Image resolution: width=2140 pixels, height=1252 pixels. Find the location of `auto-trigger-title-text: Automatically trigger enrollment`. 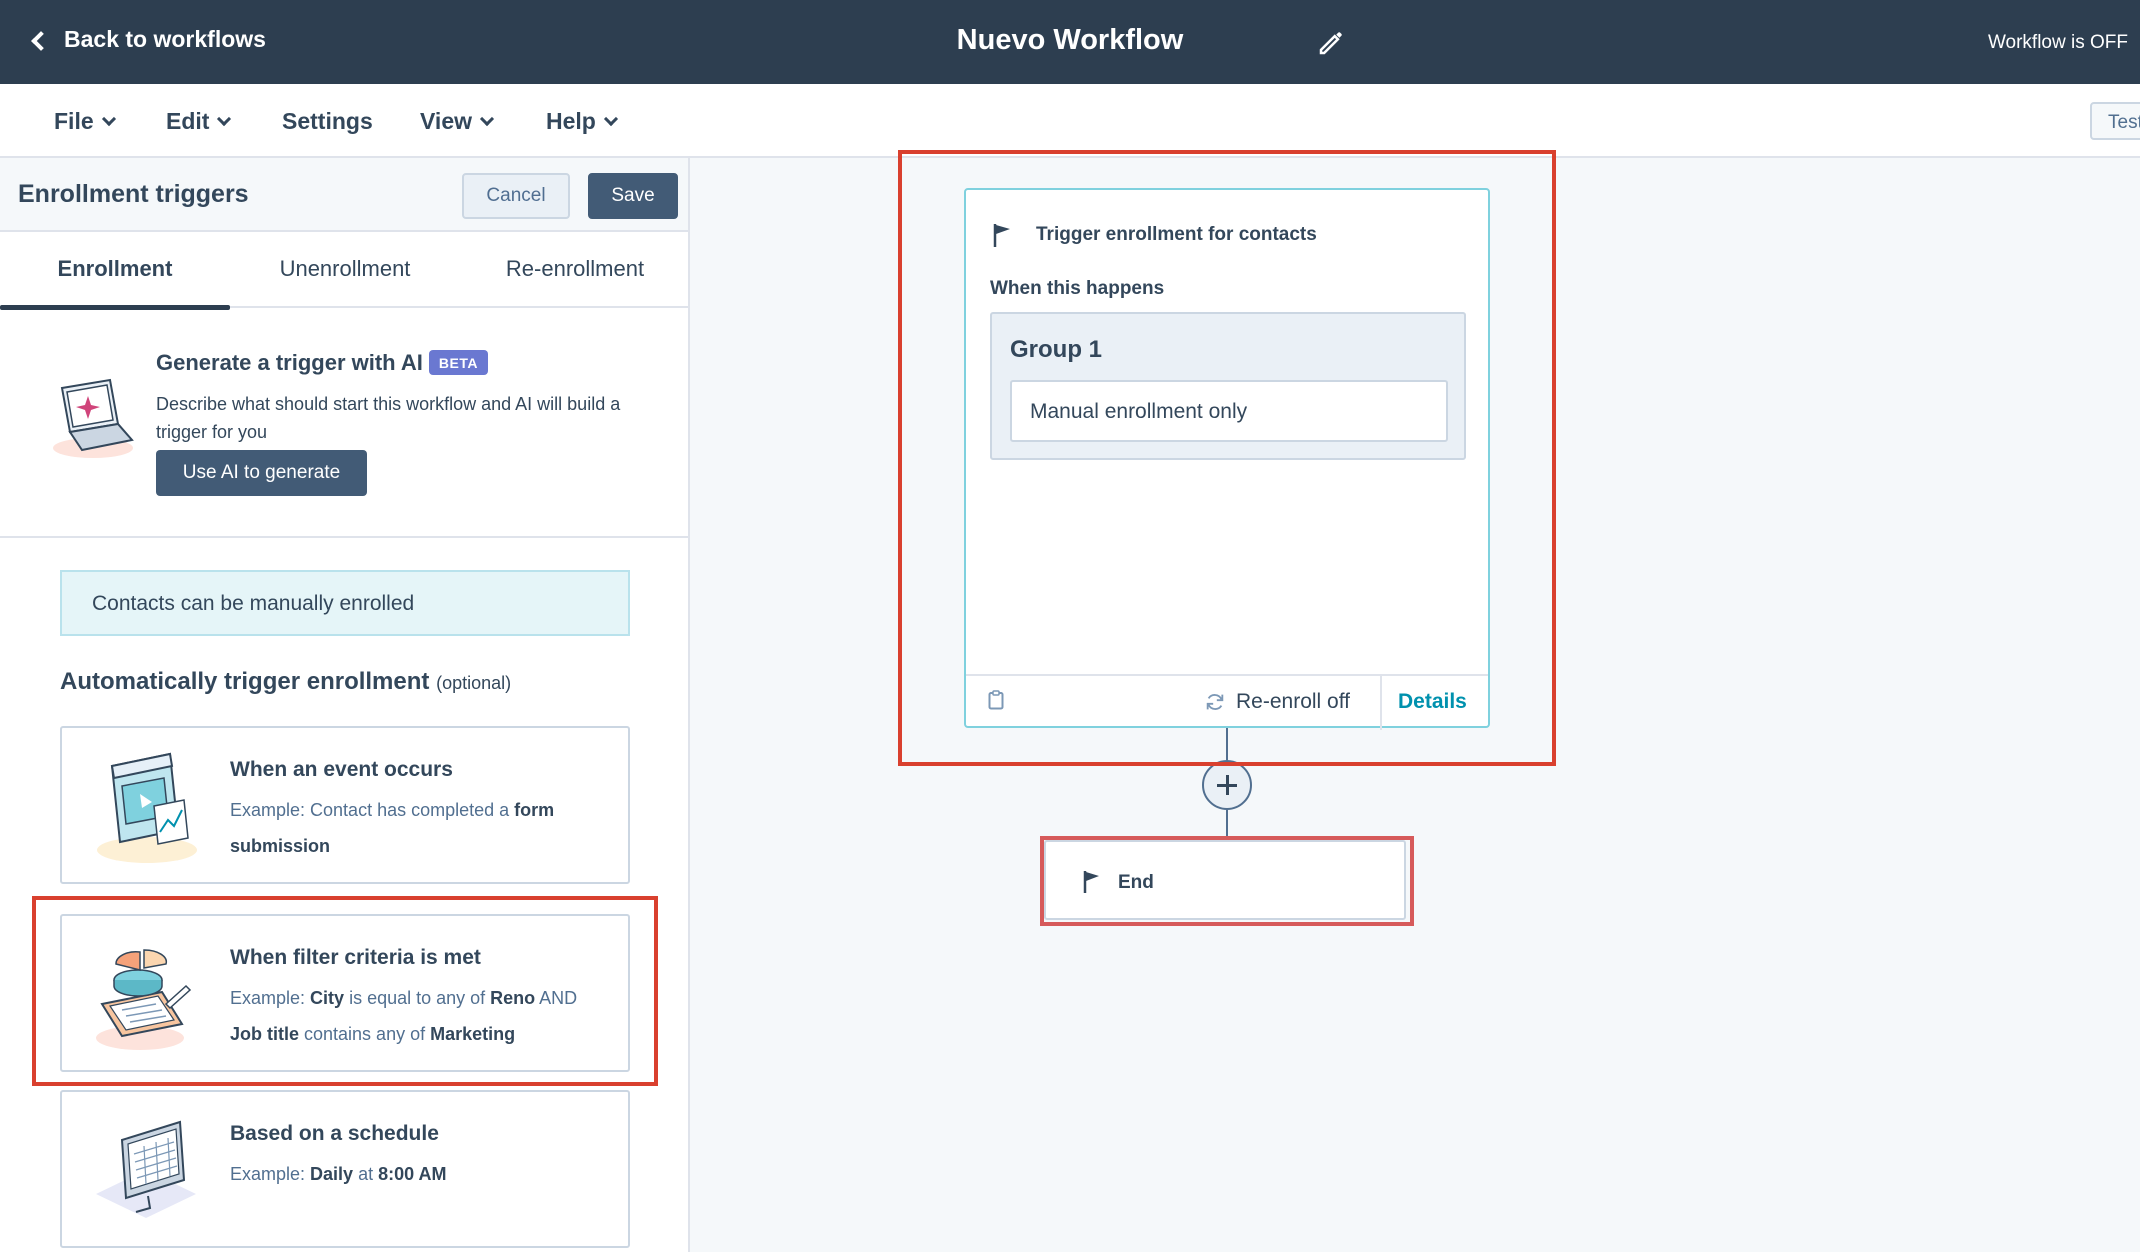

auto-trigger-title-text: Automatically trigger enrollment is located at coordinates (245, 681).